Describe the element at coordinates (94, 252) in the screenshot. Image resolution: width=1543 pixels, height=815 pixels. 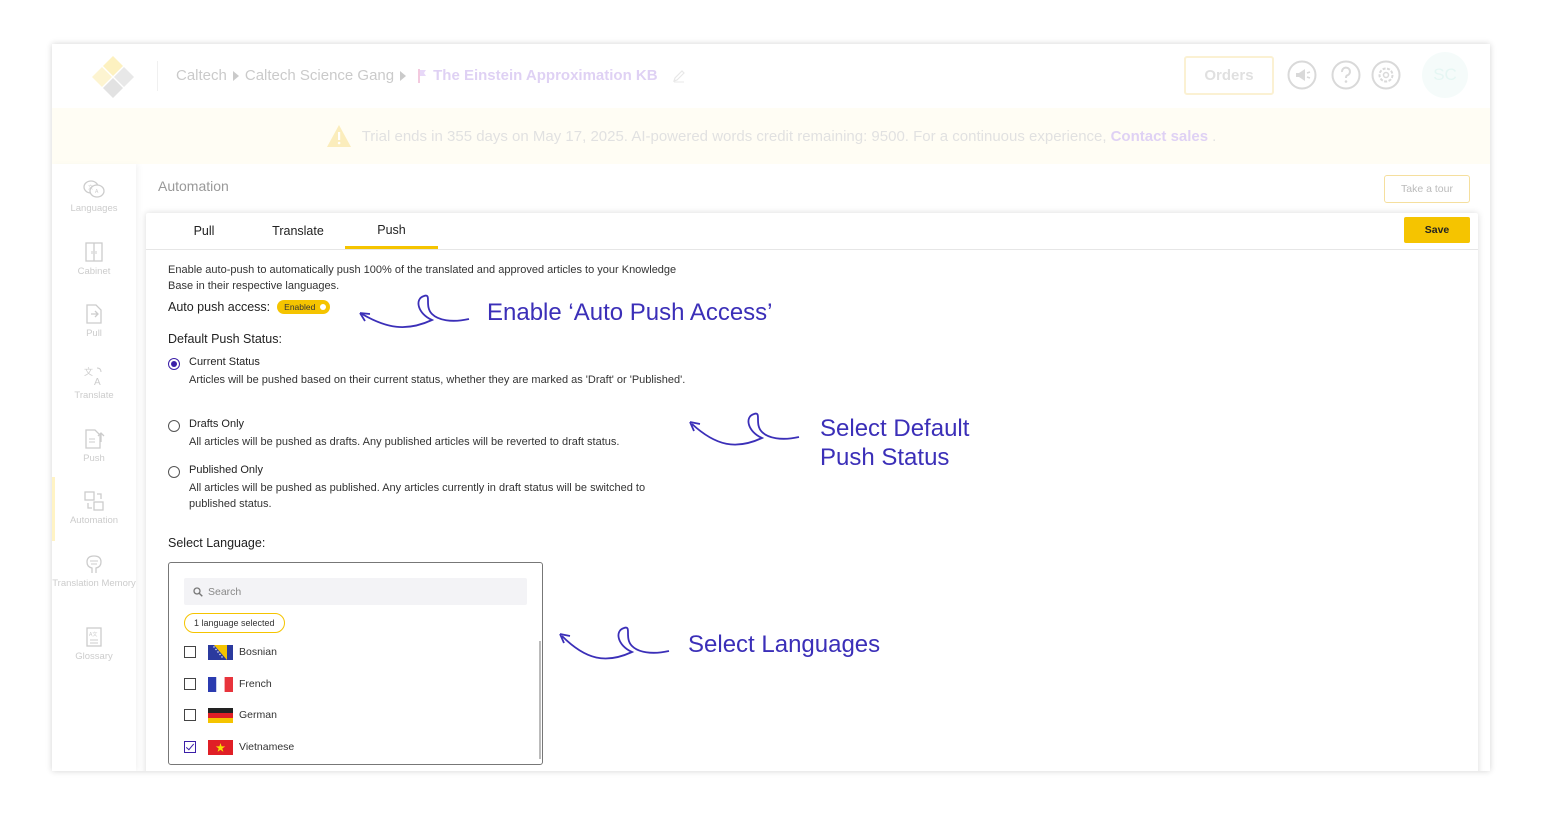
I see `cabinet-icon` at that location.